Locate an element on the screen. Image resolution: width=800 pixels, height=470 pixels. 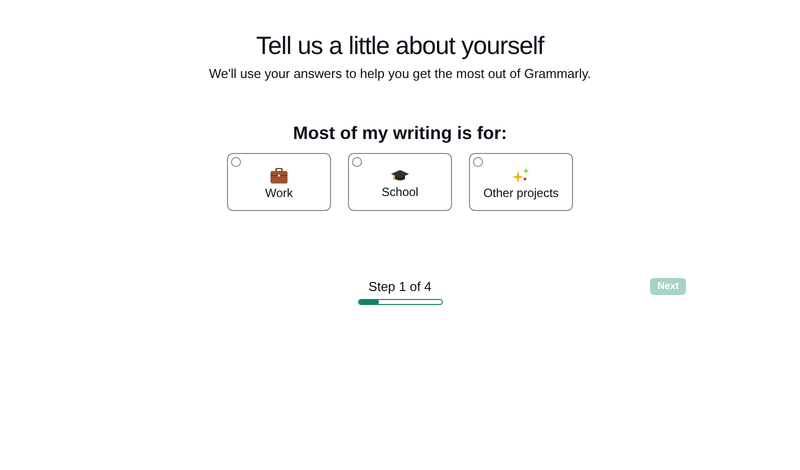
option-card: Work is located at coordinates (279, 182).